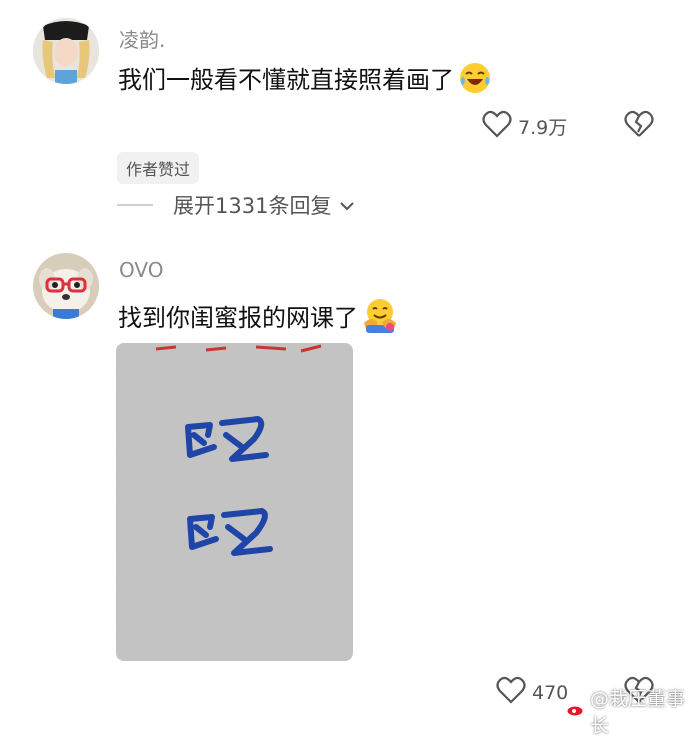 The image size is (690, 738). I want to click on comment-body: 找到你闺蜜报的网课了, so click(258, 315).